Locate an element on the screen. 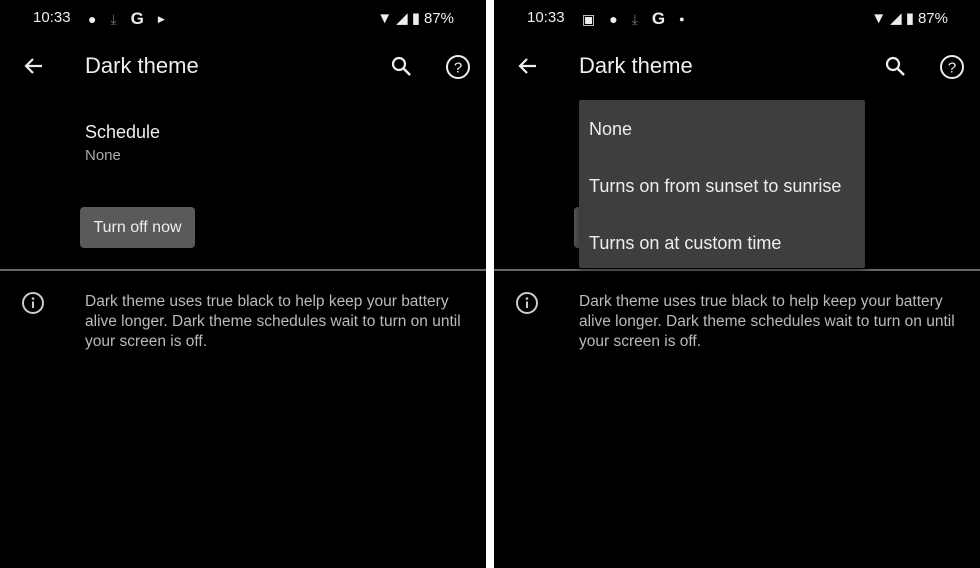  status-notification-icons: ▣ ● ⤓ G ● is located at coordinates (633, 19).